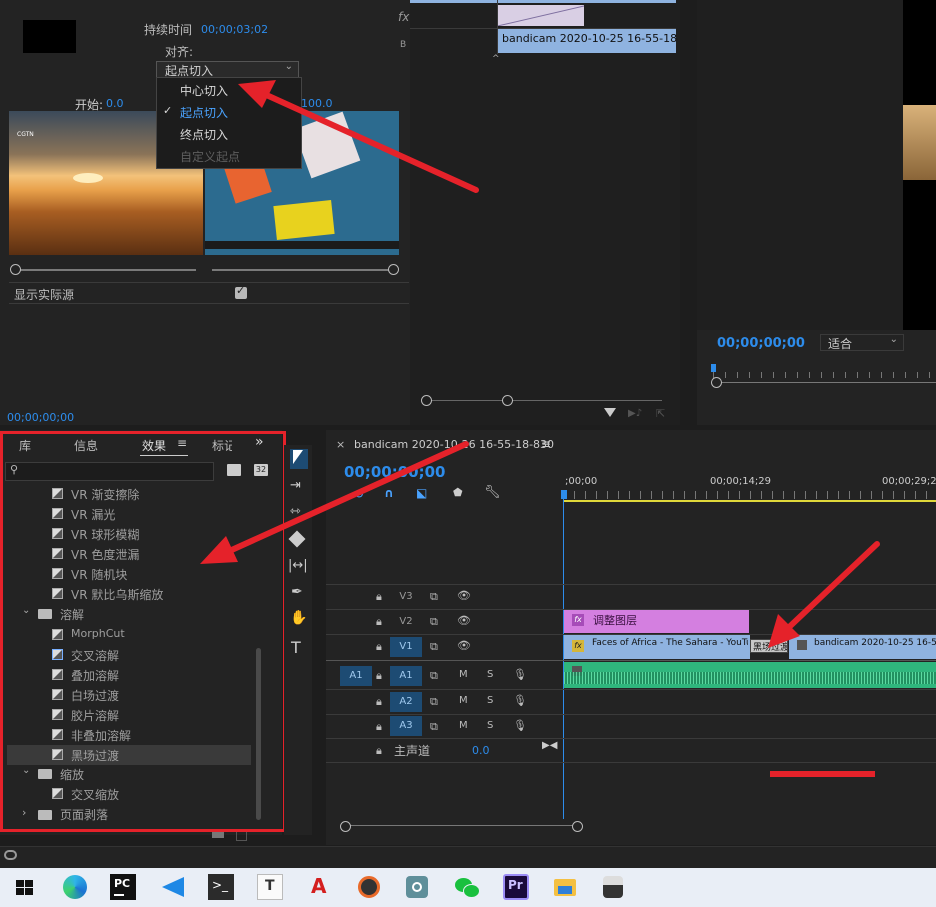 This screenshot has width=936, height=907. Describe the element at coordinates (824, 594) in the screenshot. I see `arrow-to-transition` at that location.